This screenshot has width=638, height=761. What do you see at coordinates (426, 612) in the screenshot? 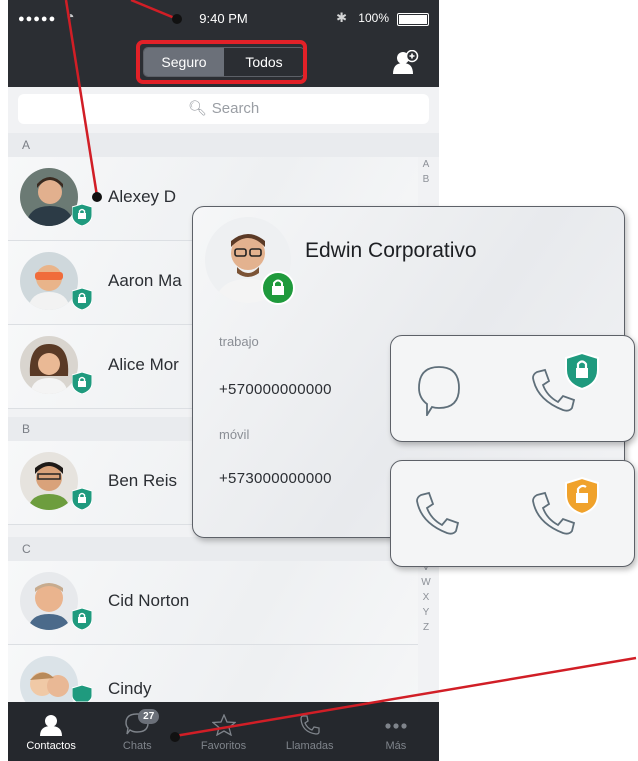
I see `index-letter: Y` at bounding box center [426, 612].